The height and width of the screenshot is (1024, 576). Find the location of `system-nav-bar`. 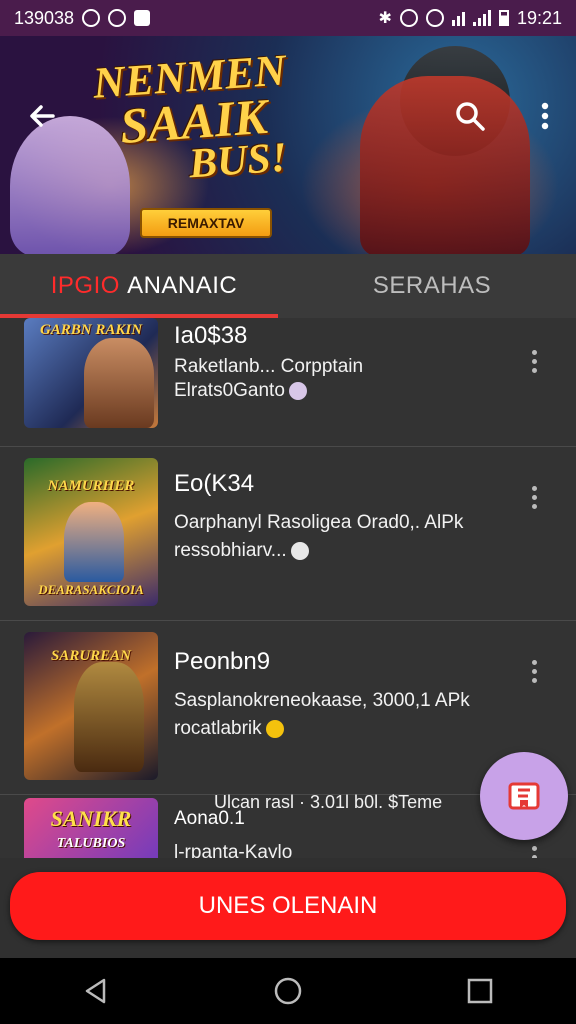

system-nav-bar is located at coordinates (288, 991).